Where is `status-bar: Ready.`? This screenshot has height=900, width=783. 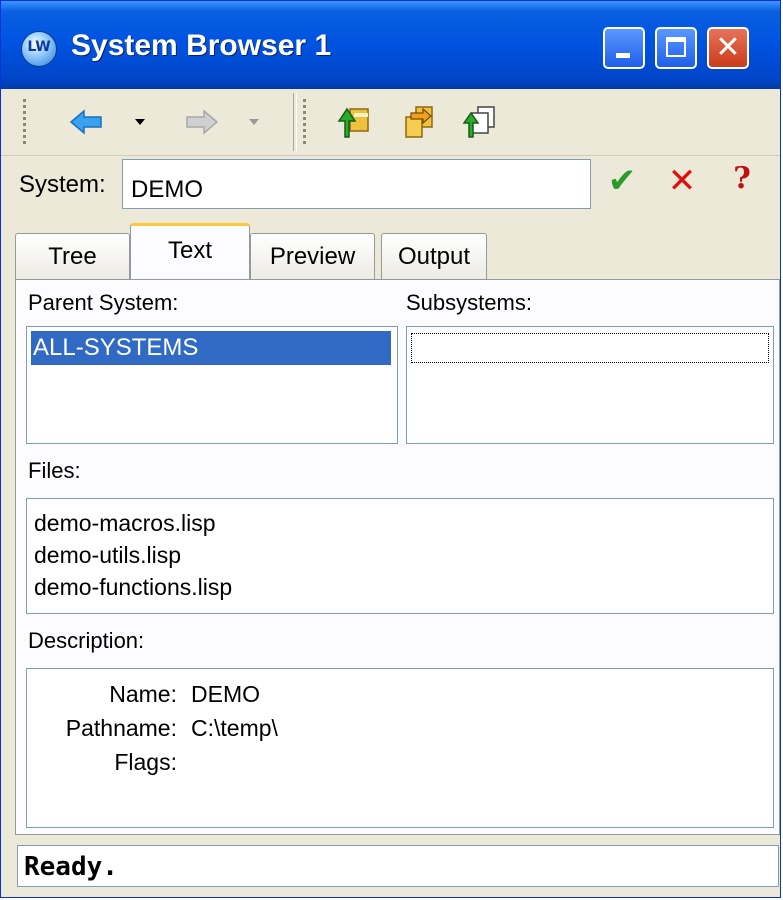 status-bar: Ready. is located at coordinates (398, 866).